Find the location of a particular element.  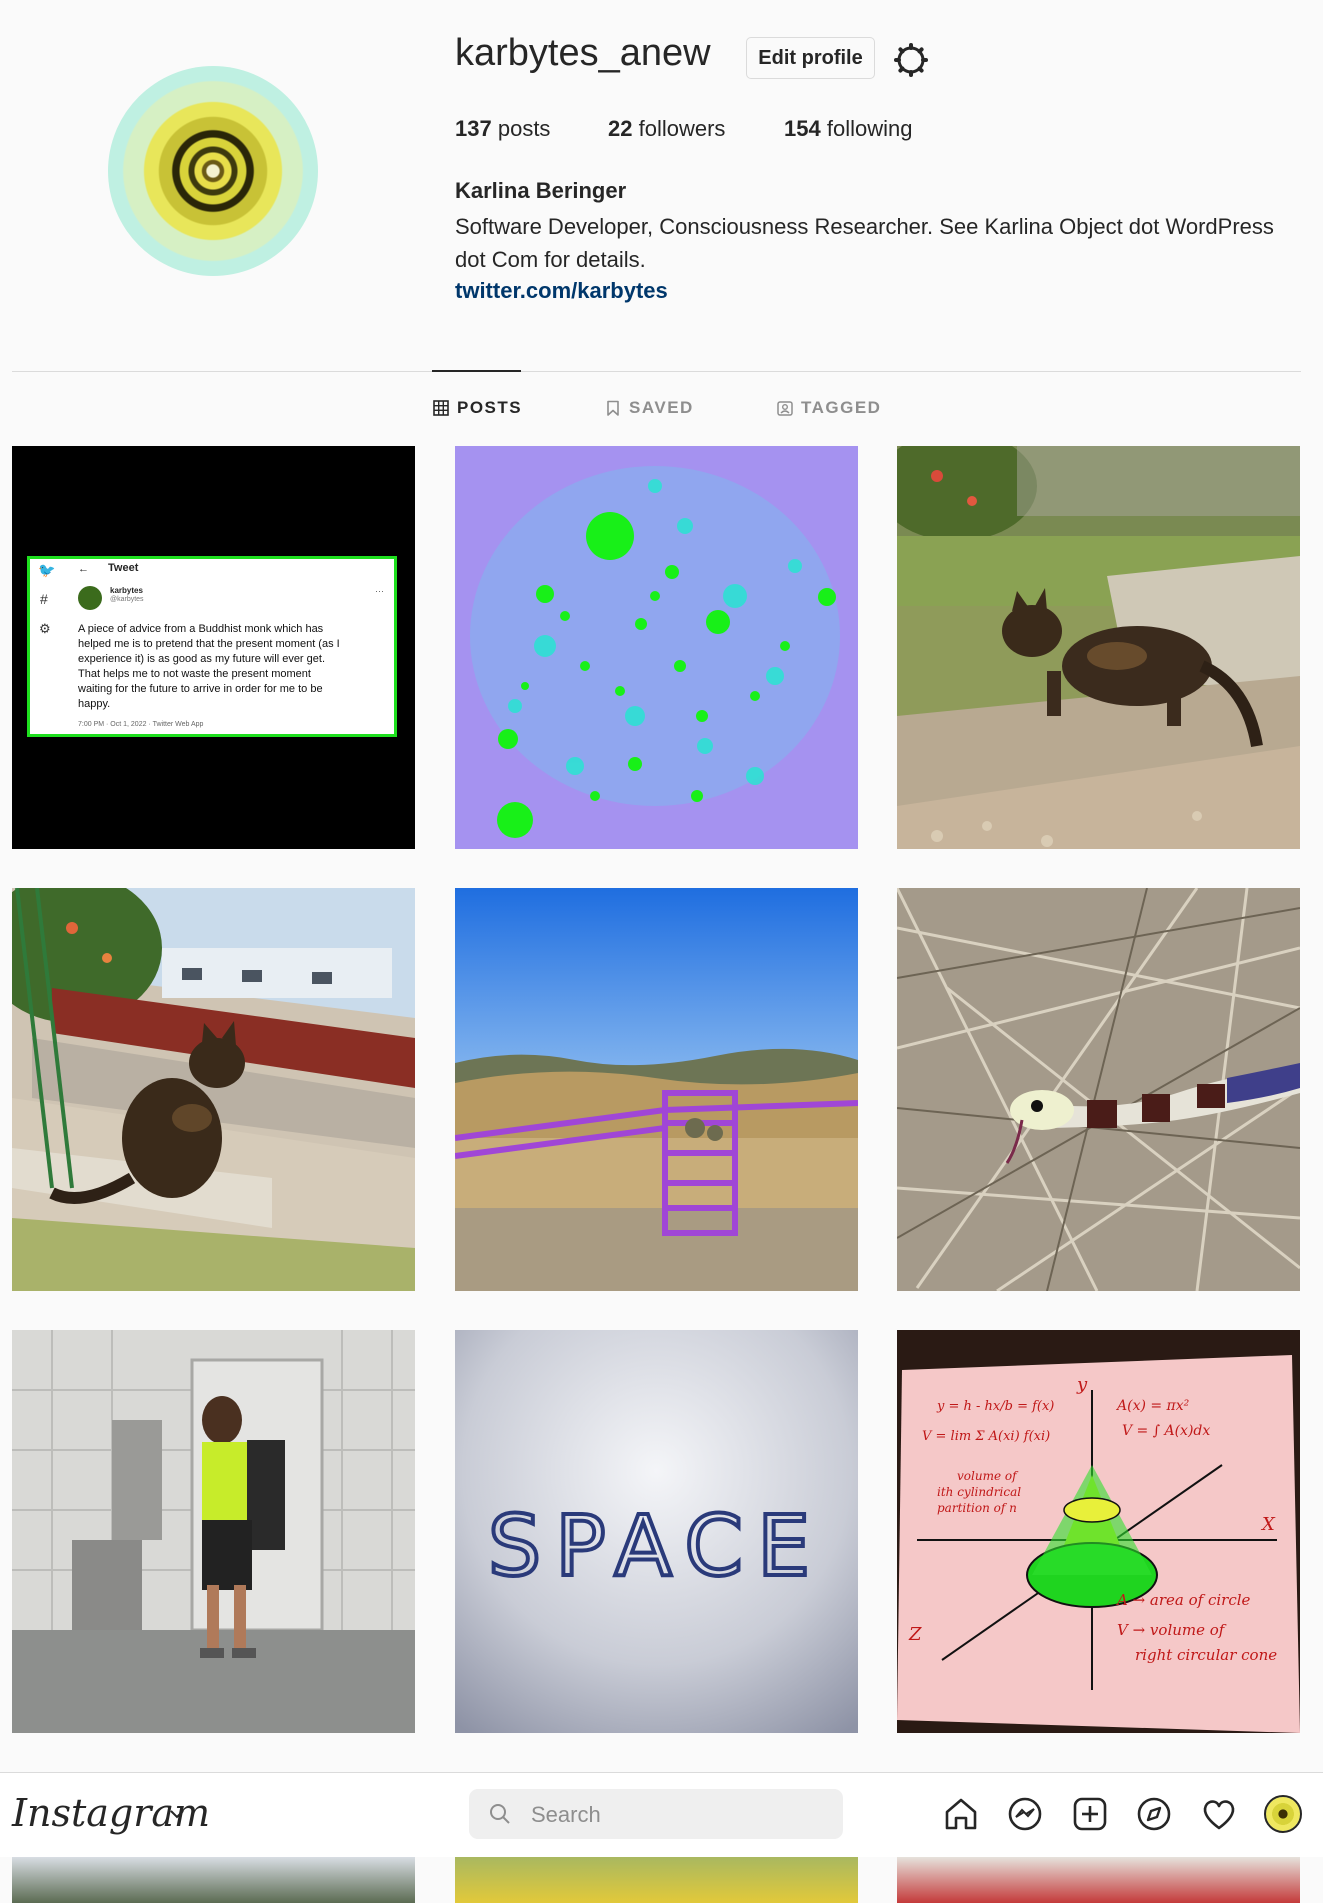

tab-saved-label: SAVED is located at coordinates (661, 407).